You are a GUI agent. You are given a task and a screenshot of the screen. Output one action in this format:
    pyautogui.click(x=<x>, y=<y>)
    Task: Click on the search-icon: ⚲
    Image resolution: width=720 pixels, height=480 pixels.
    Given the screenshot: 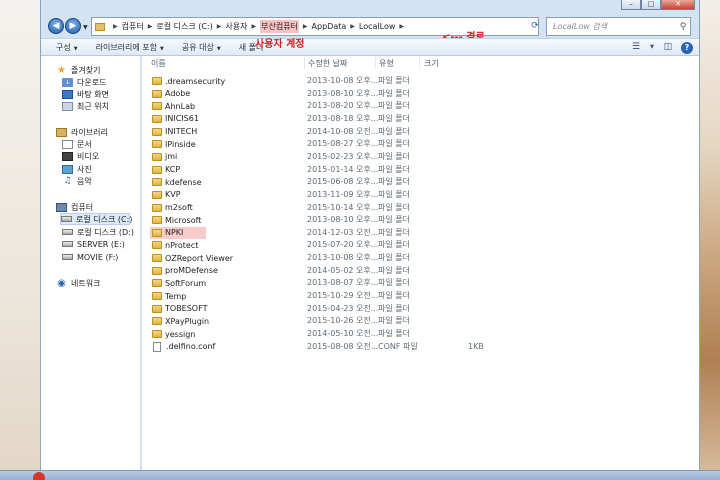 What is the action you would take?
    pyautogui.click(x=683, y=27)
    